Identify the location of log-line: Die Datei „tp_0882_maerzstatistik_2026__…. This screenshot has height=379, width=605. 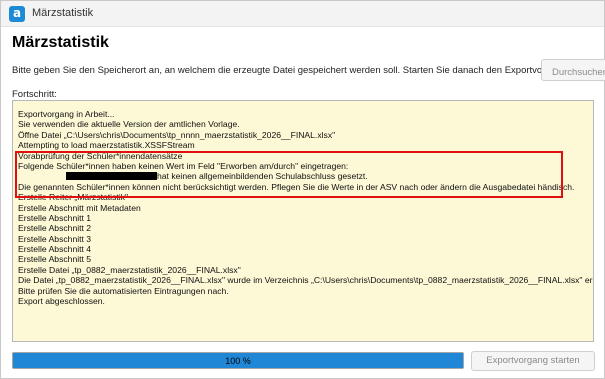
(305, 280).